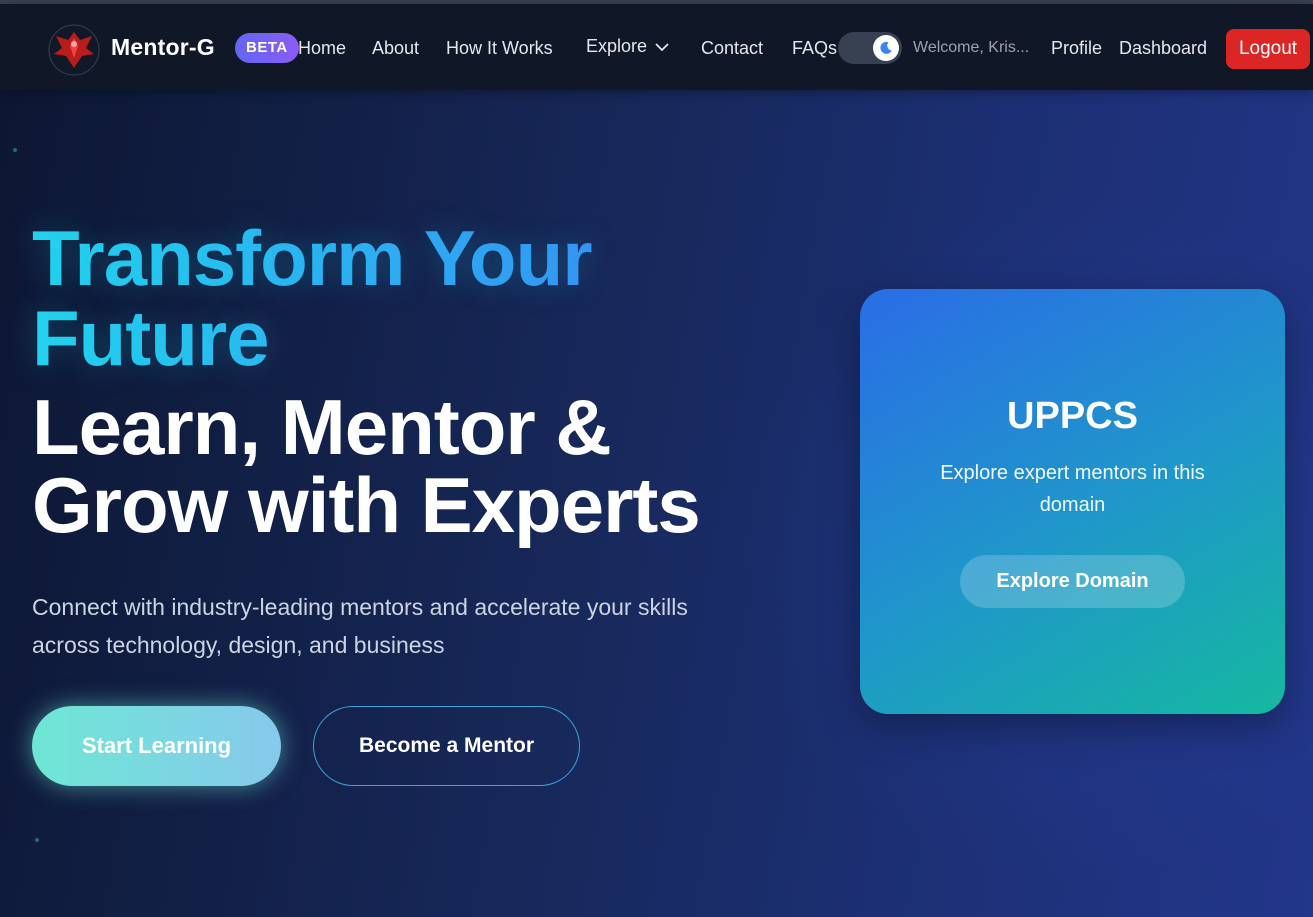 The width and height of the screenshot is (1313, 917). Describe the element at coordinates (322, 48) in the screenshot. I see `nav-home: Home` at that location.